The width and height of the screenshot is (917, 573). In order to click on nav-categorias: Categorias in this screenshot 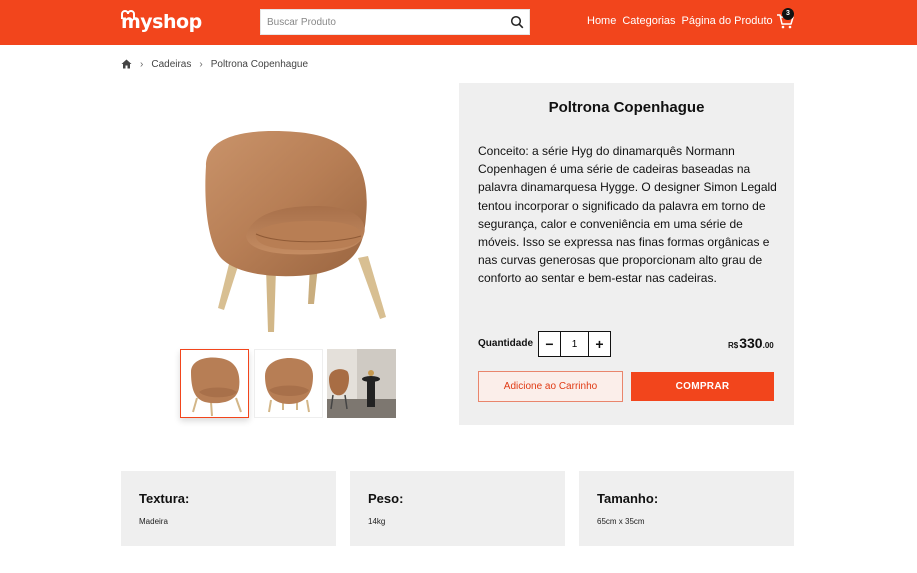, I will do `click(648, 21)`.